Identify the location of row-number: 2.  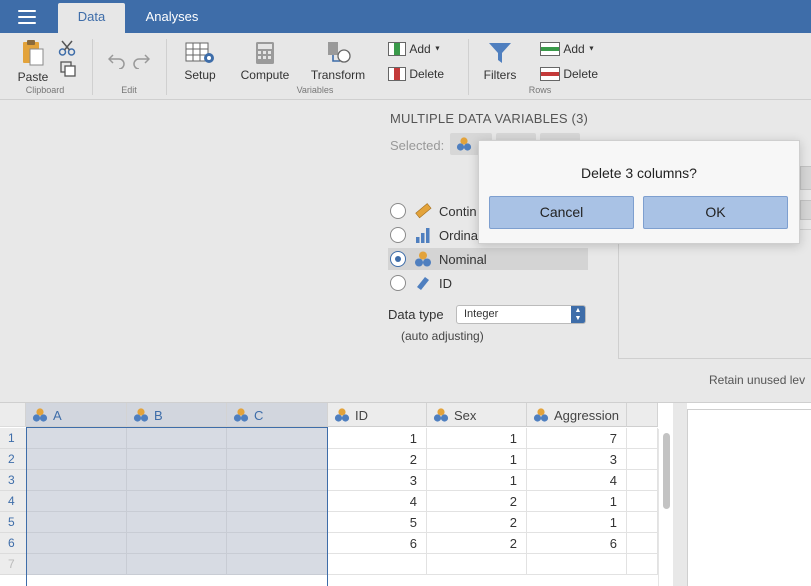
(13, 459).